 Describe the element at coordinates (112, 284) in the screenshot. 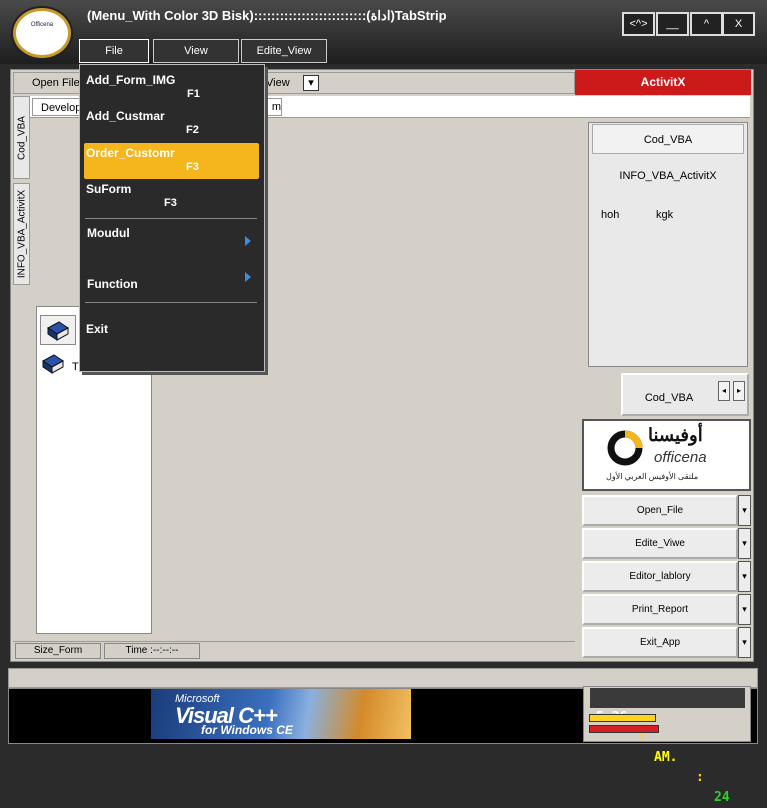

I see `menu-item-function: Function` at that location.